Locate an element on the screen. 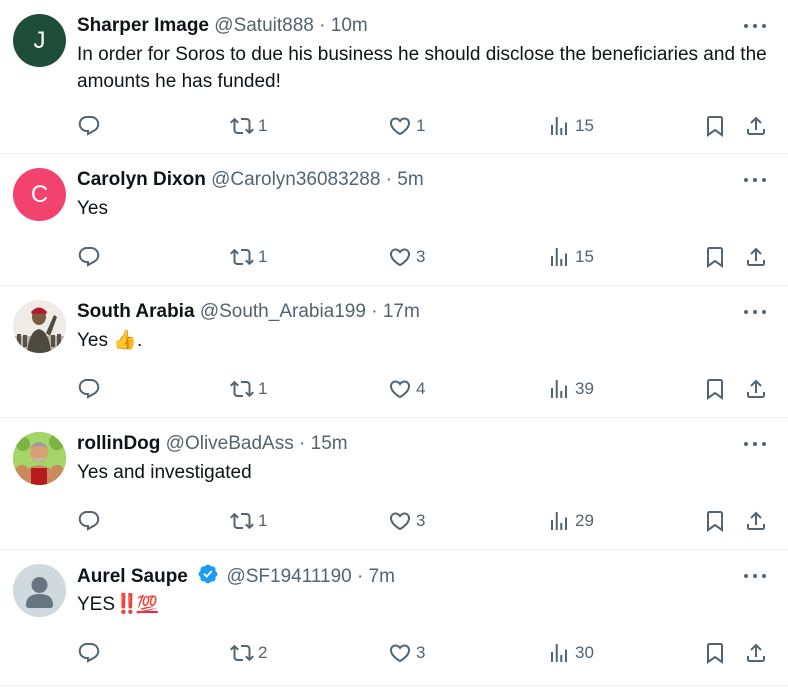 Image resolution: width=788 pixels, height=696 pixels. tweet-text: Yes 👍. is located at coordinates (422, 340).